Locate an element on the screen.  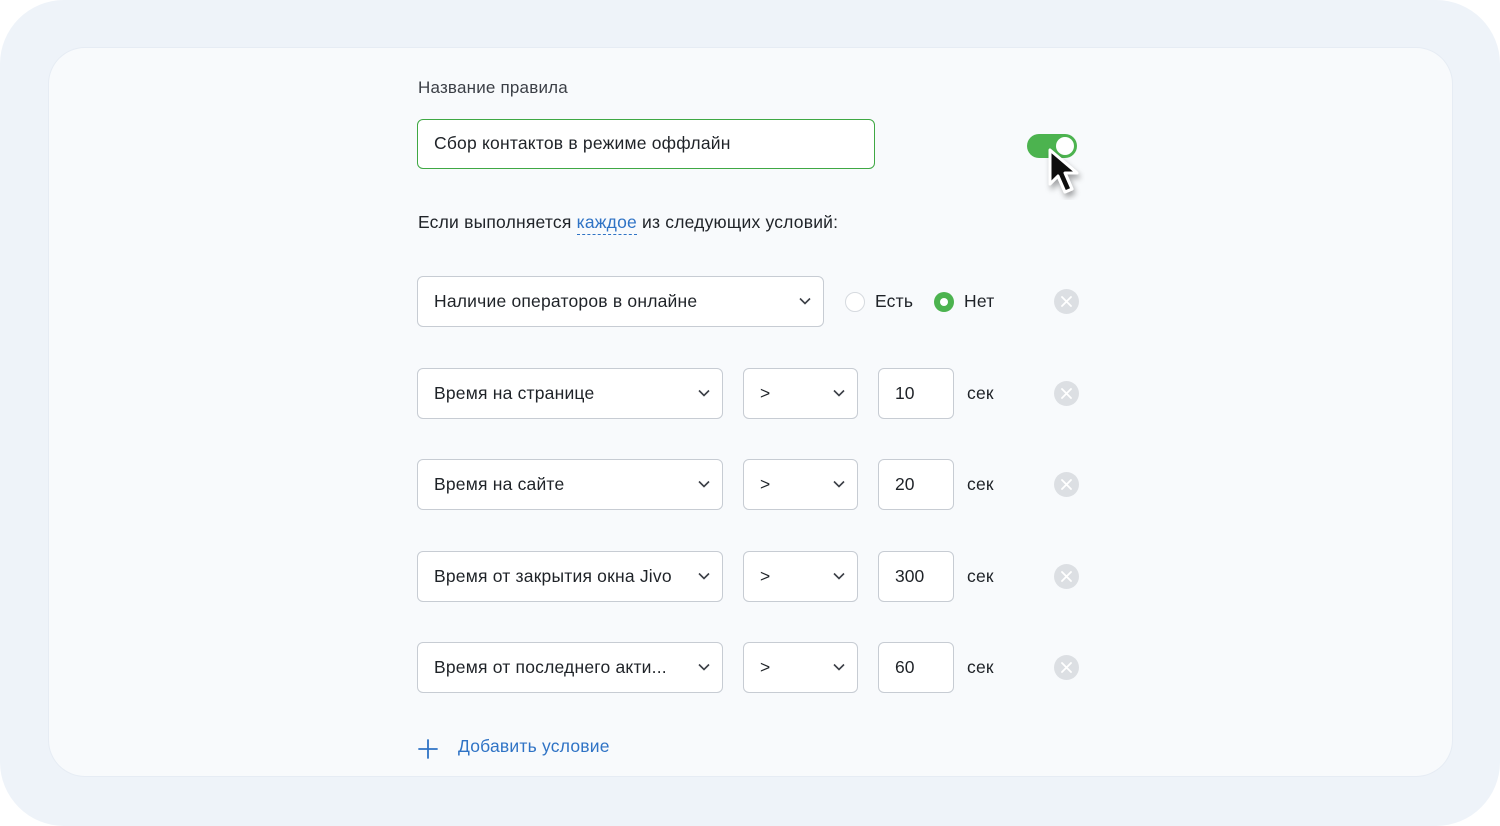
condition-field-value: Время на странице is located at coordinates (514, 393).